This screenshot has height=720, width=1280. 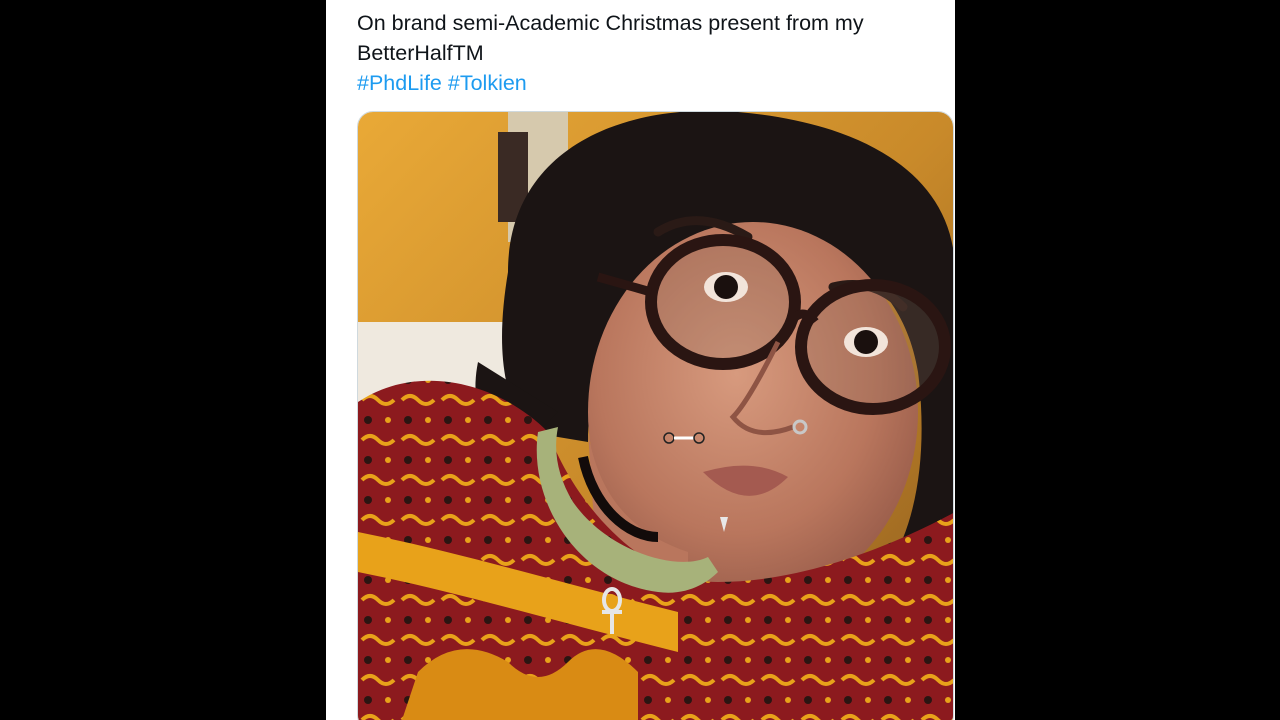 I want to click on tweet-hashtags: #PhdLife #Tolkien, so click(x=652, y=83).